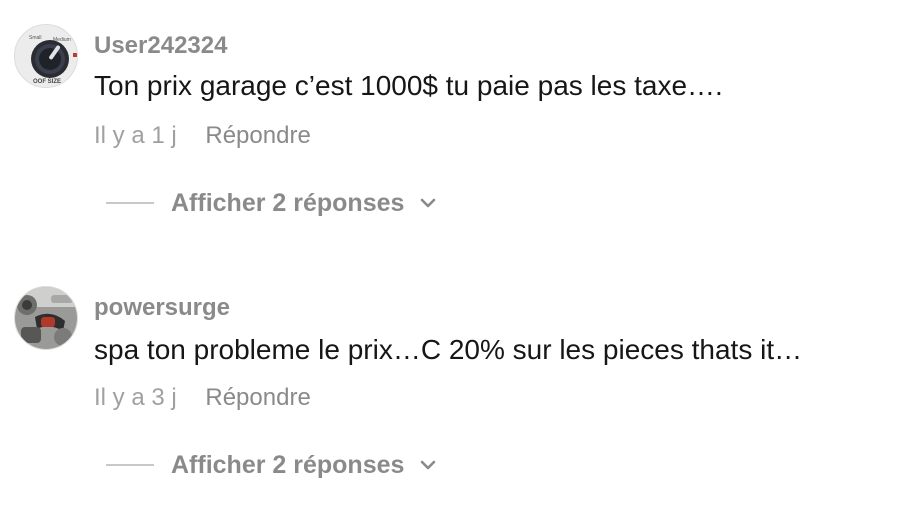 Image resolution: width=912 pixels, height=524 pixels. I want to click on engine-photo-icon, so click(46, 318).